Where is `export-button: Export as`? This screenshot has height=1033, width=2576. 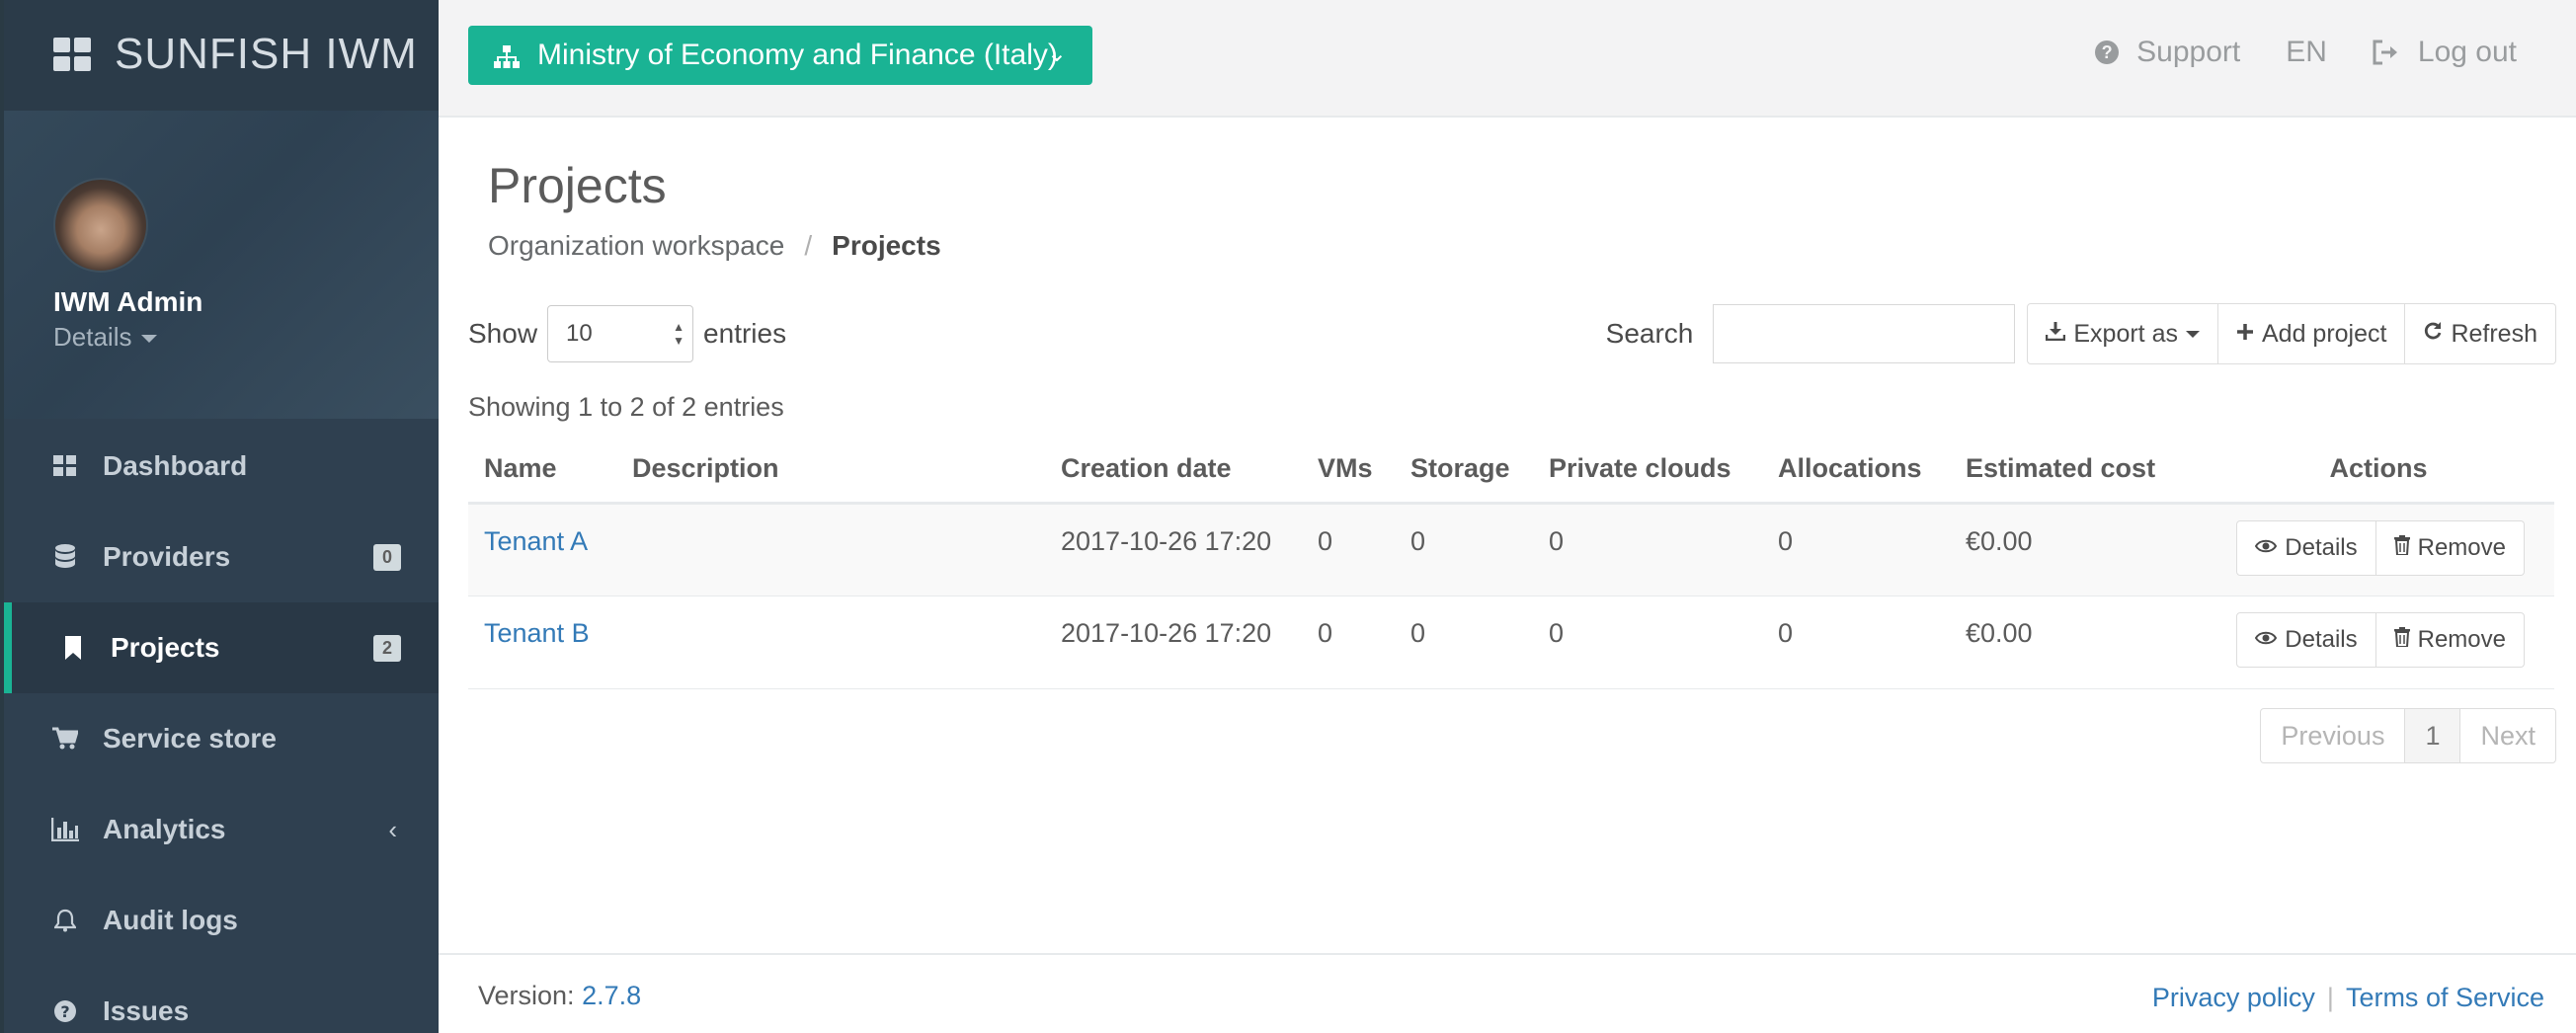 export-button: Export as is located at coordinates (2122, 334).